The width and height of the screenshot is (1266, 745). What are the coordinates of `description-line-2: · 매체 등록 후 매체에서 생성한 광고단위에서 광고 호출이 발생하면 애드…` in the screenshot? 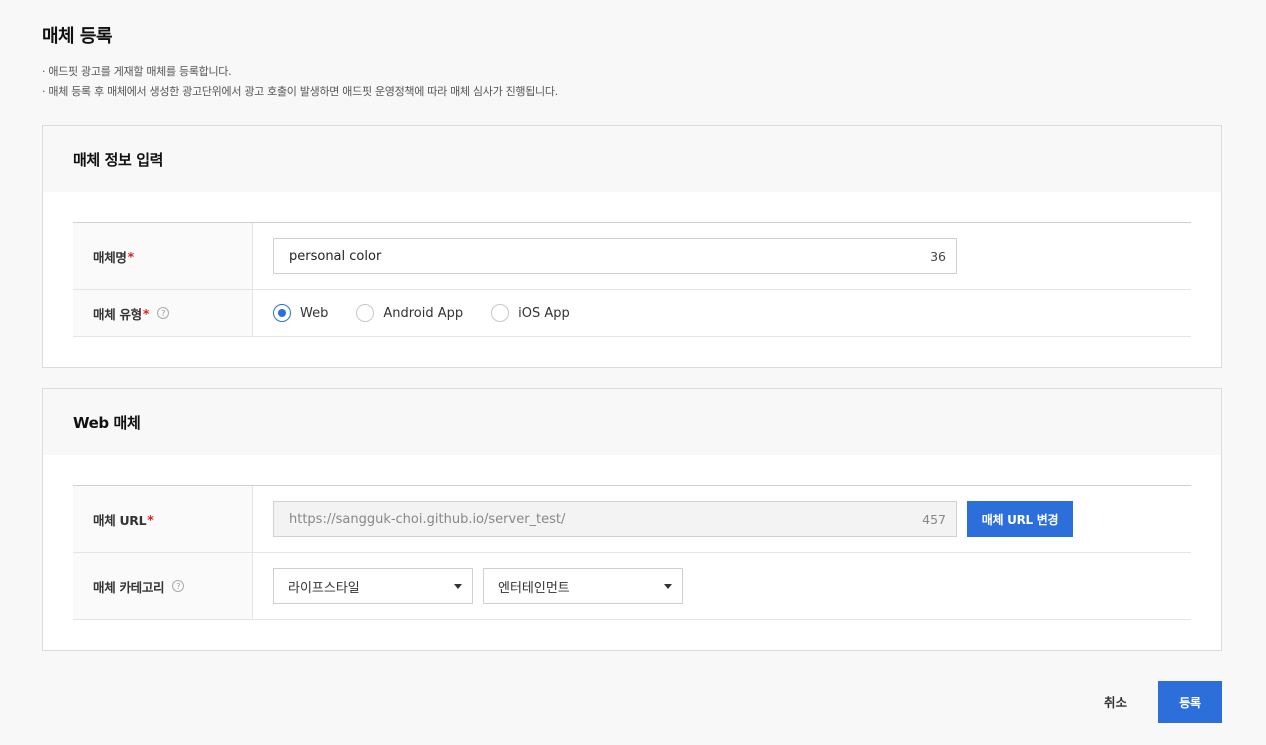 It's located at (300, 91).